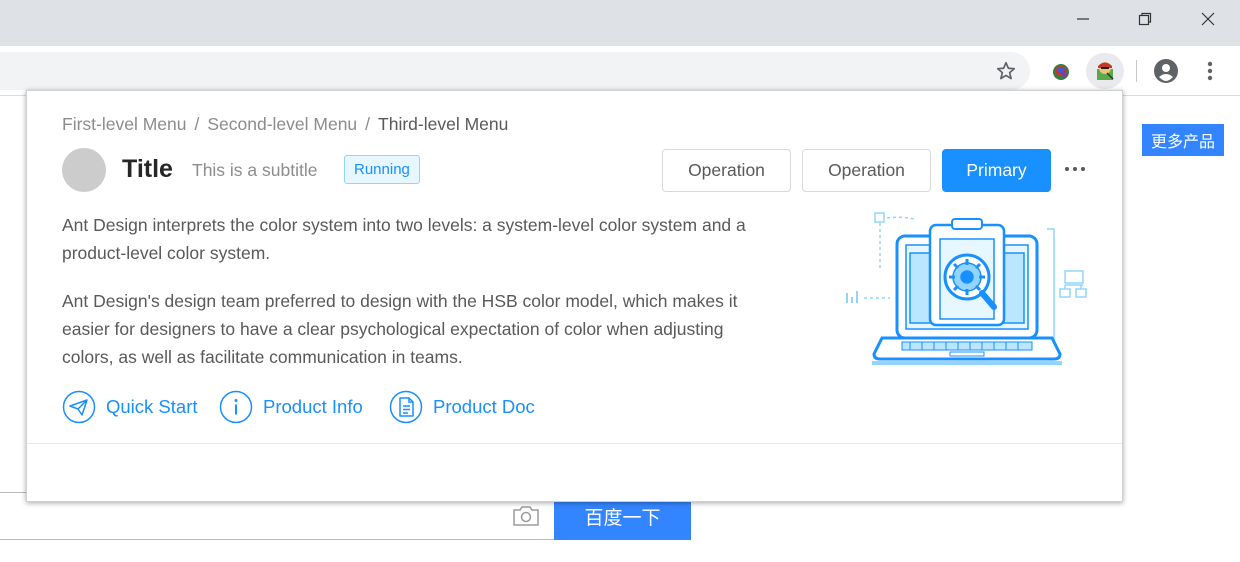 The height and width of the screenshot is (562, 1240). I want to click on close-icon, so click(1208, 19).